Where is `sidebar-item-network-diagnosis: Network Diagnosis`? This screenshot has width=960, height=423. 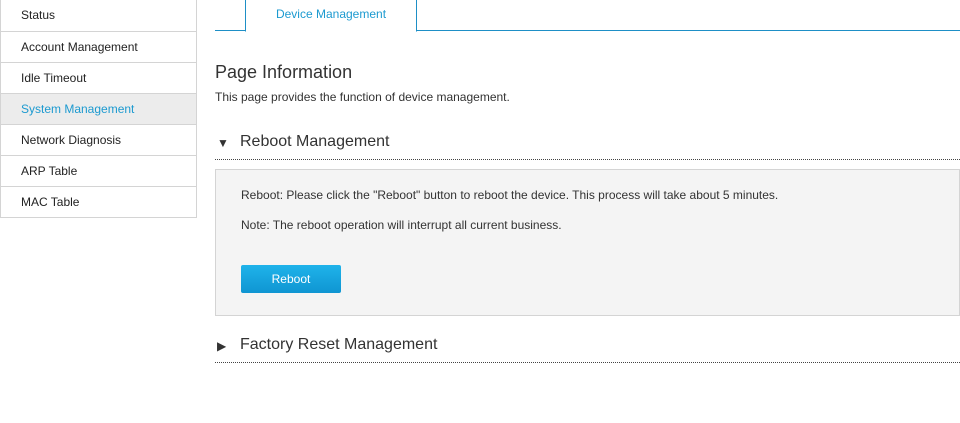
sidebar-item-network-diagnosis: Network Diagnosis is located at coordinates (98, 139).